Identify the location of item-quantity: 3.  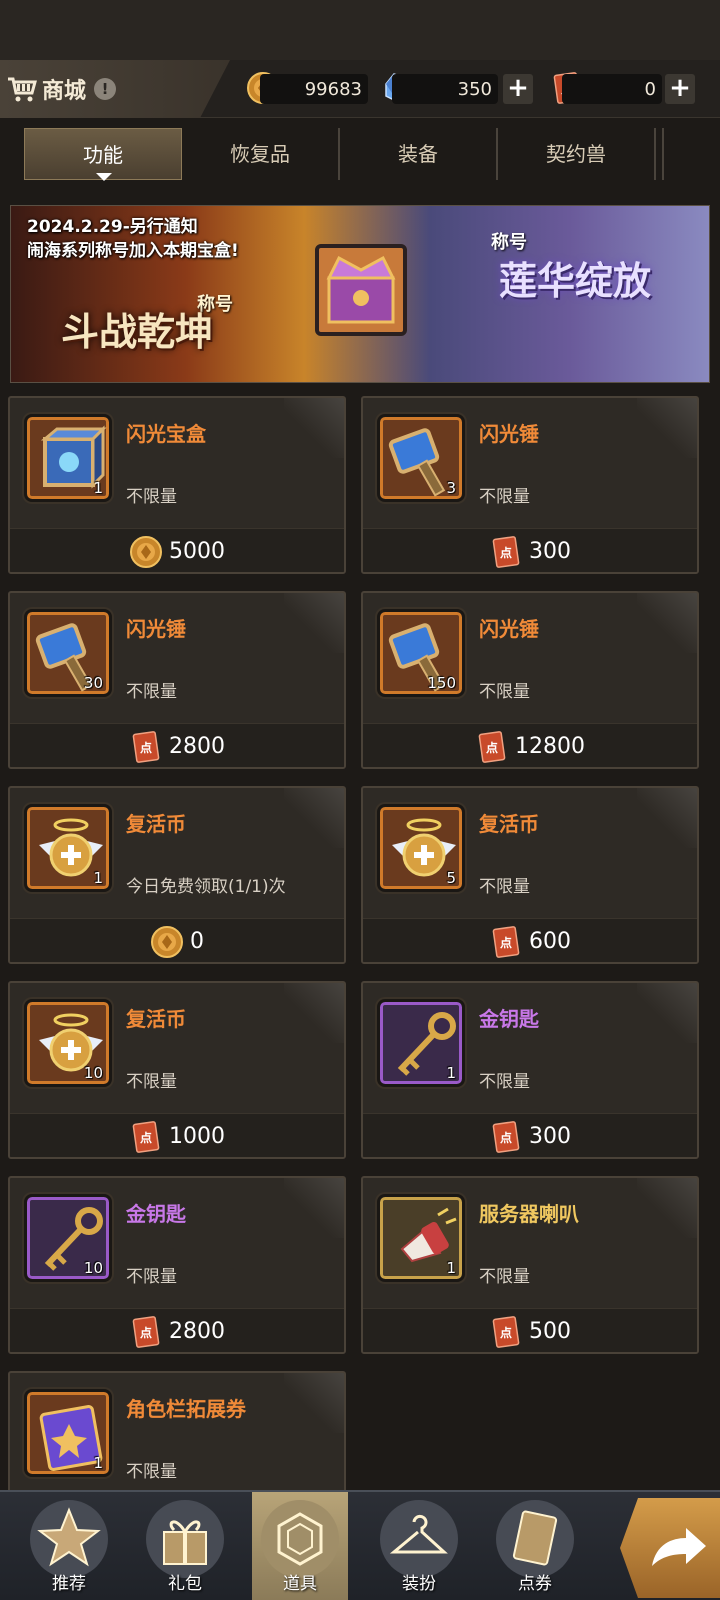
(451, 488).